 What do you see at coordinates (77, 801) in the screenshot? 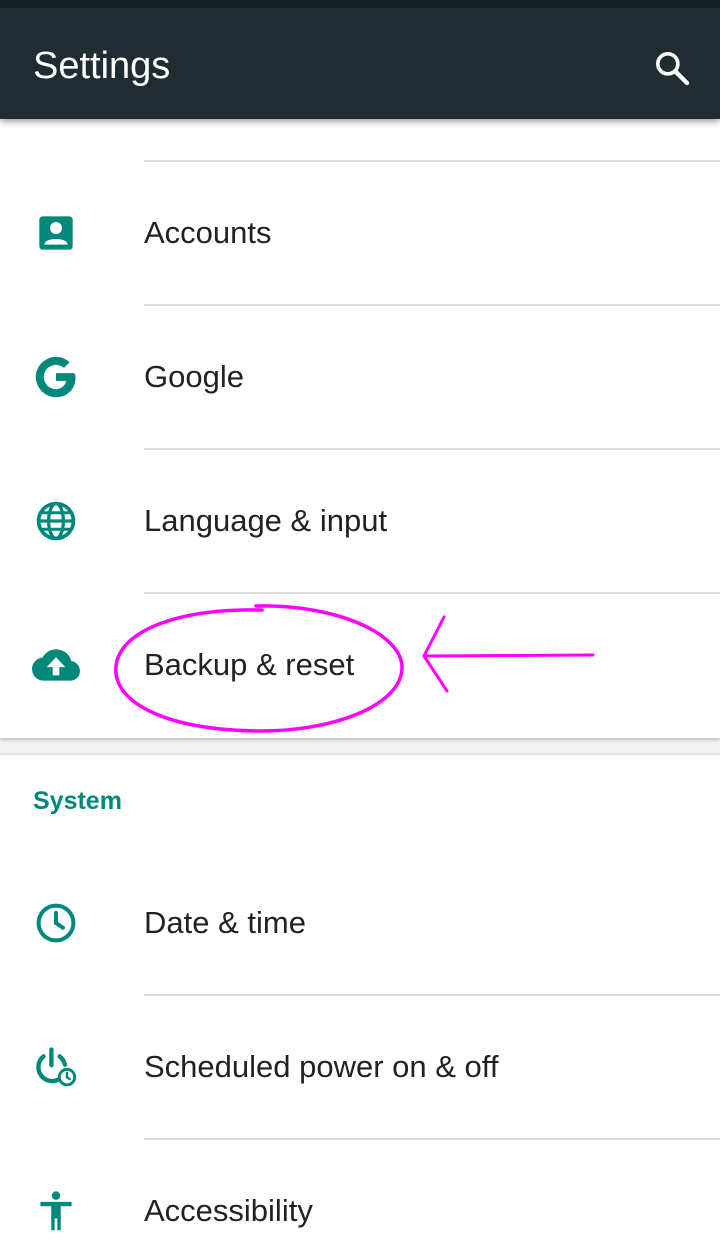
I see `section-header-system: System` at bounding box center [77, 801].